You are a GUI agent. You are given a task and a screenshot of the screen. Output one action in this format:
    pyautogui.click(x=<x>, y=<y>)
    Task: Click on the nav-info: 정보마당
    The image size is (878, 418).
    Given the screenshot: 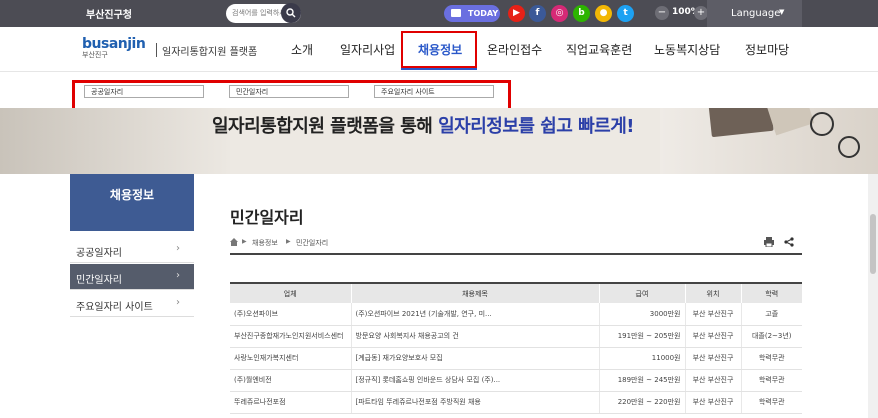 What is the action you would take?
    pyautogui.click(x=767, y=49)
    